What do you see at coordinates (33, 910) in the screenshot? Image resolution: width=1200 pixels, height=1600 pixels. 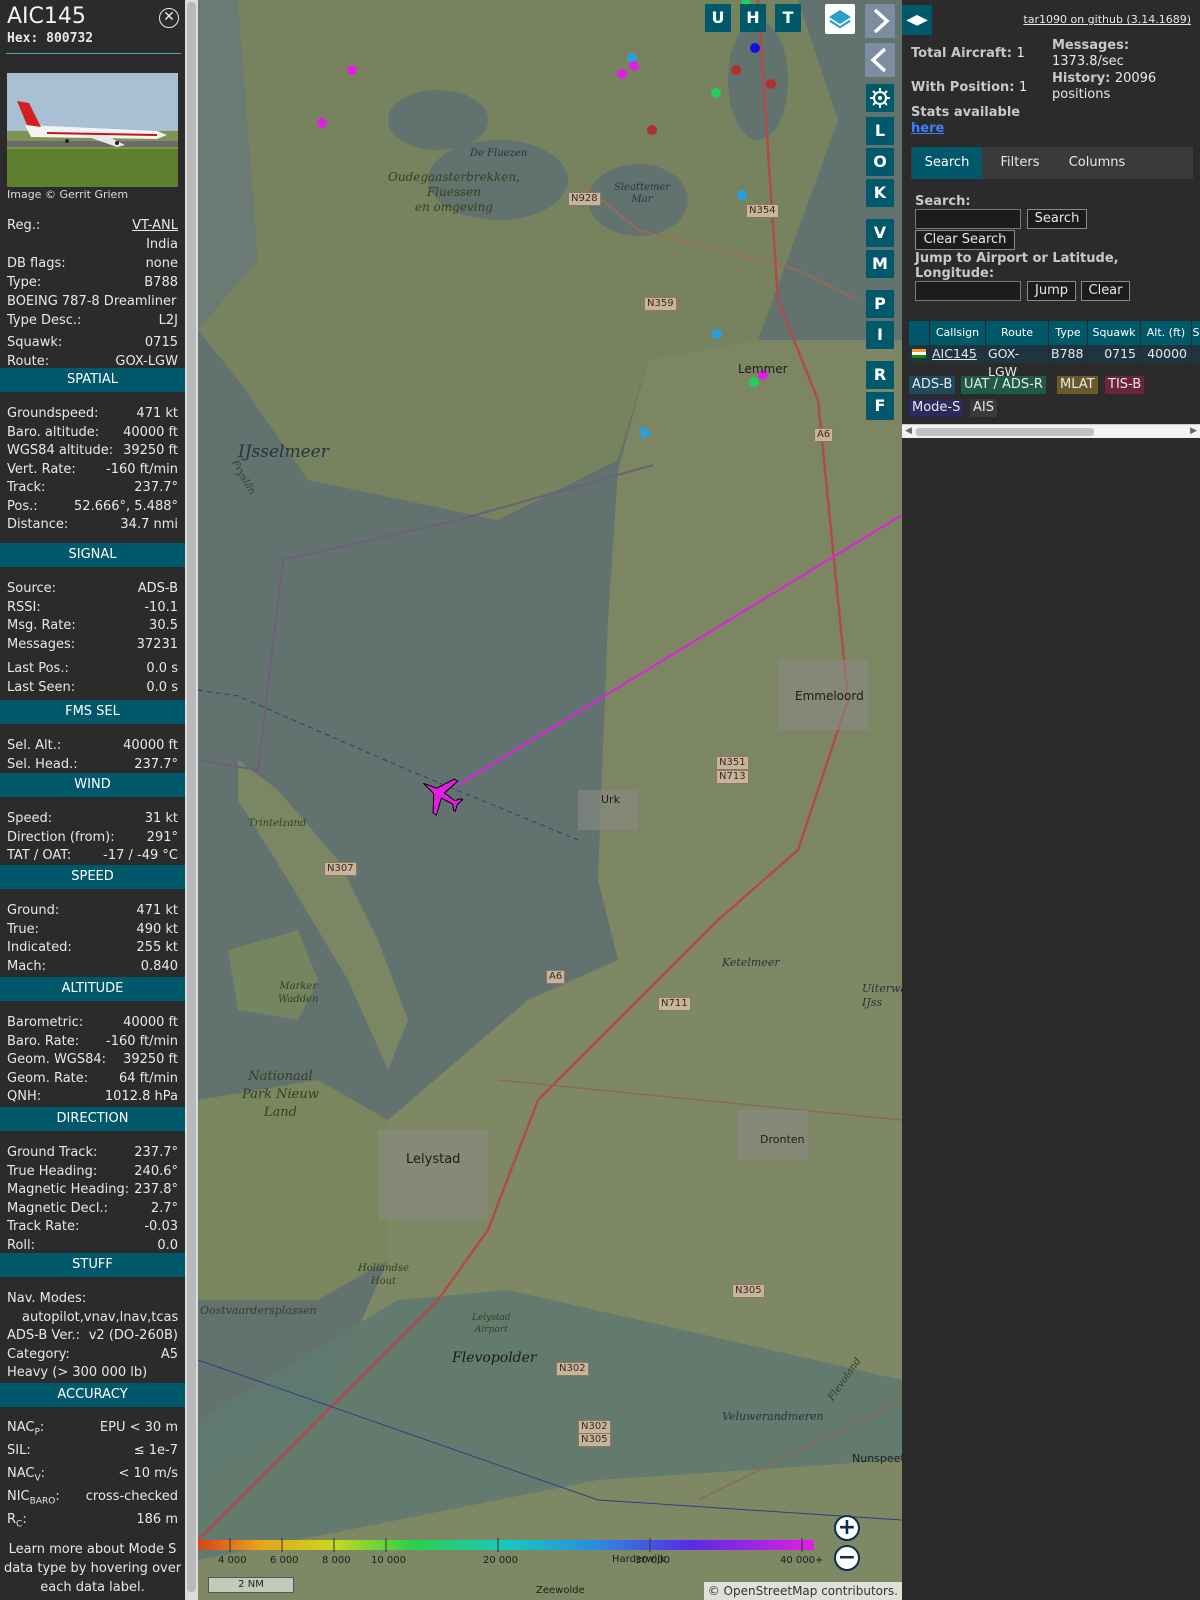 I see `info-label: Ground:` at bounding box center [33, 910].